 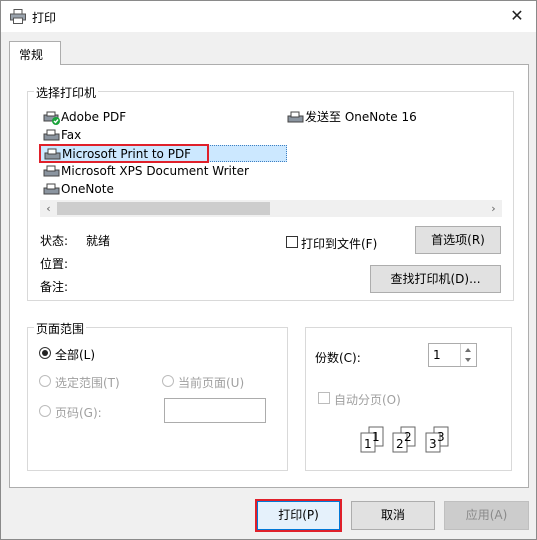 I want to click on apply-button-label: 应用(A), so click(x=486, y=515).